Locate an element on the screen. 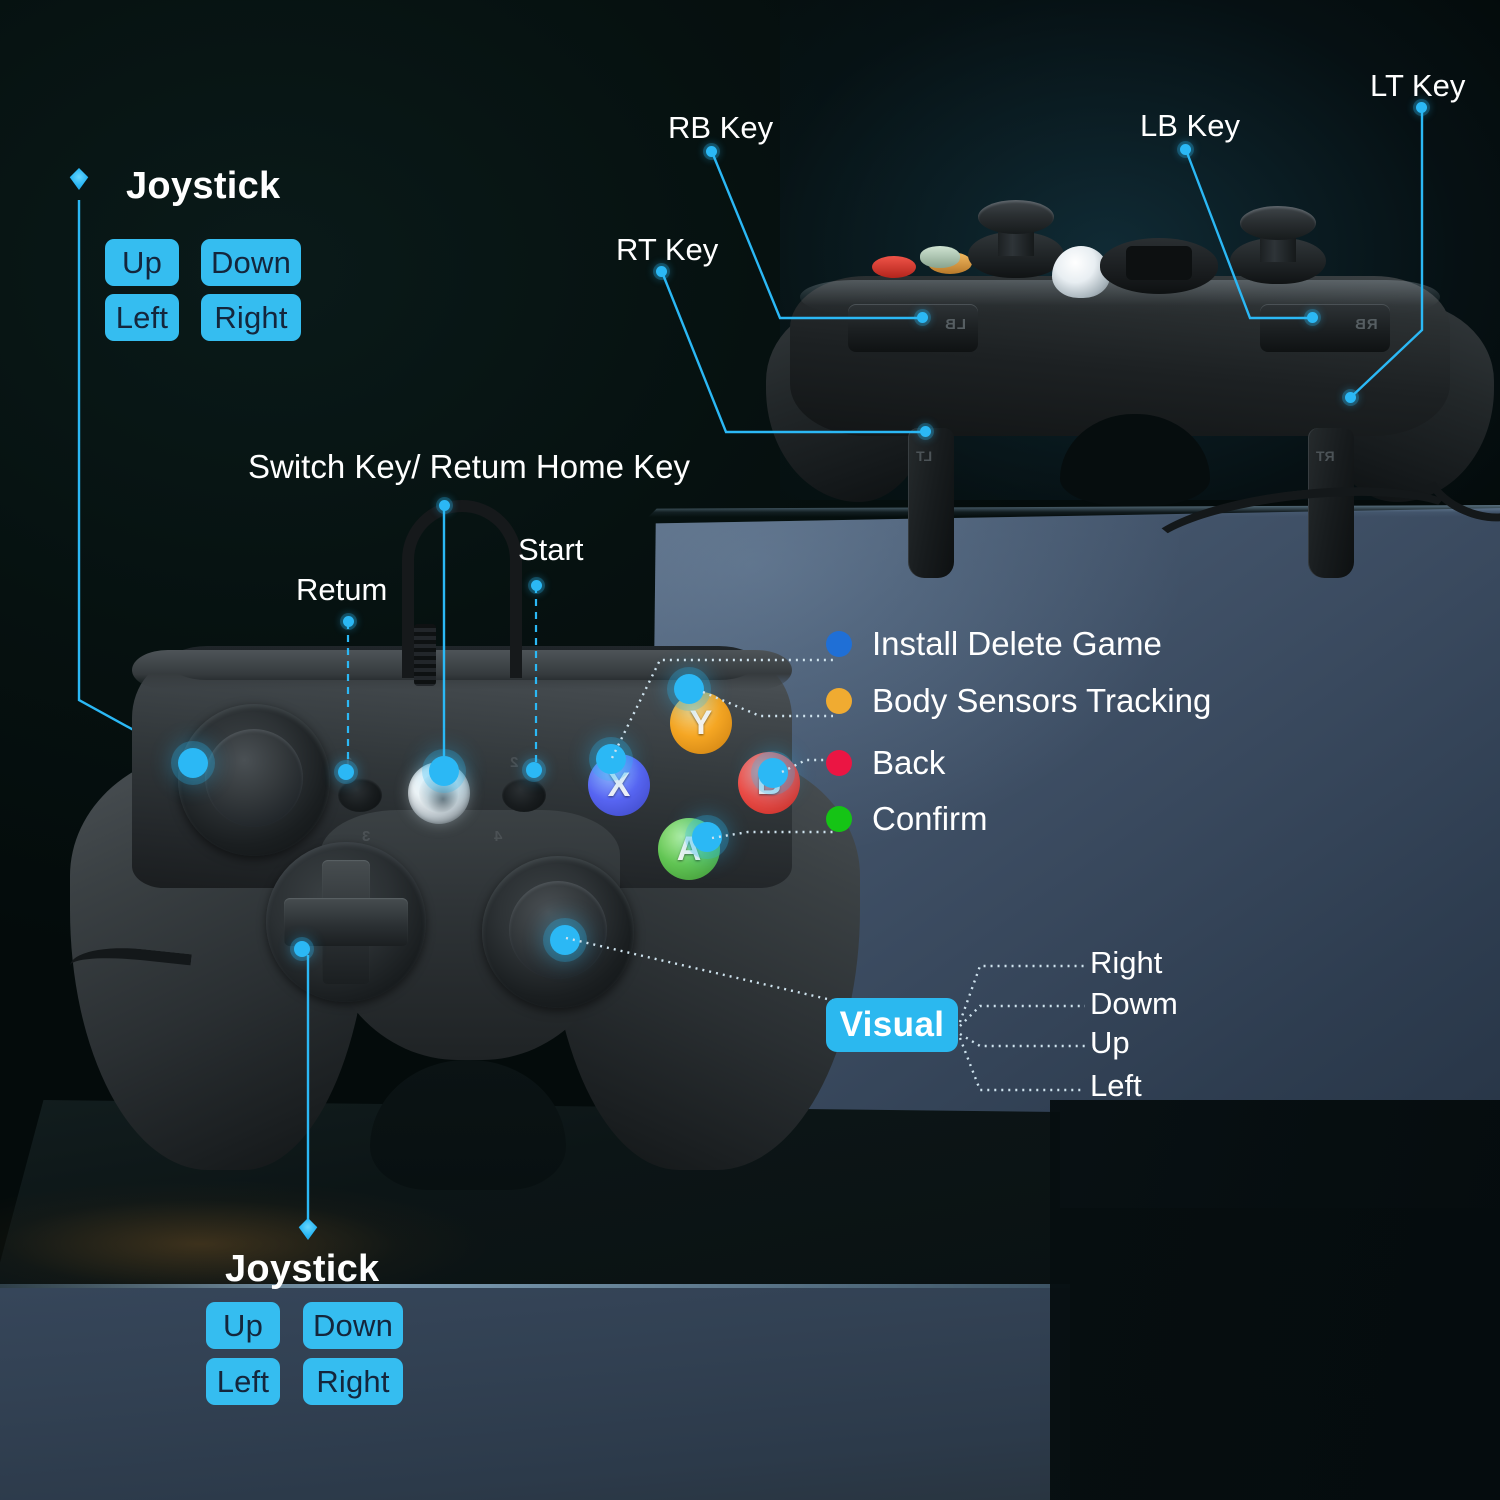 This screenshot has height=1500, width=1500. label-joystick-bottom: Joystick is located at coordinates (302, 1269).